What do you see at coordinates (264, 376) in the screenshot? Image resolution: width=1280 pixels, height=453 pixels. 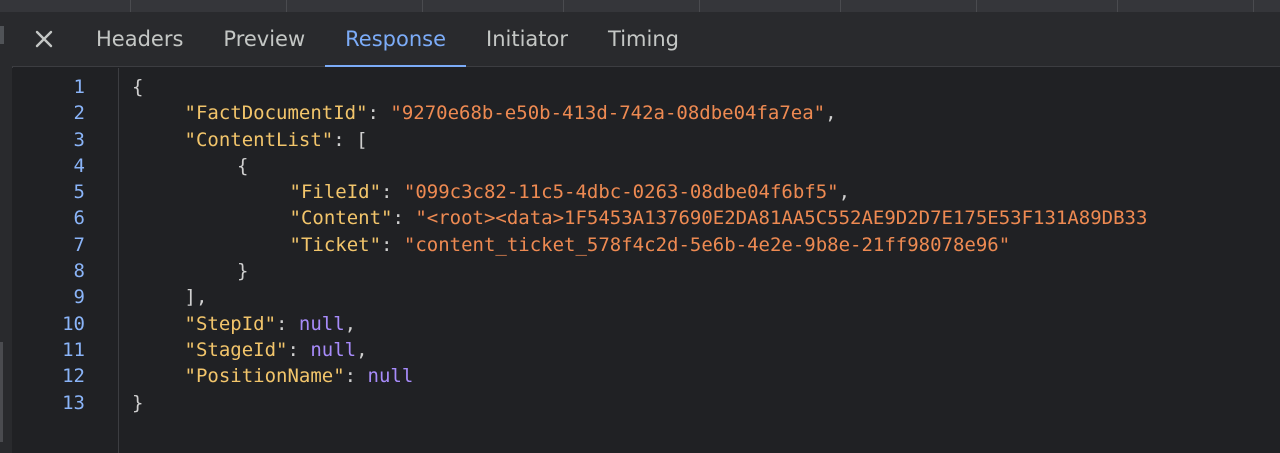 I see `json-key: "PositionName"` at bounding box center [264, 376].